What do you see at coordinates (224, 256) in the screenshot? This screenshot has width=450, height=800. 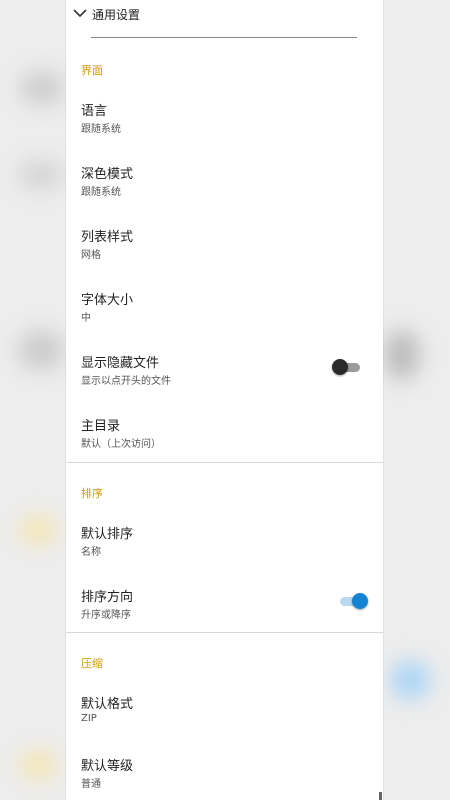 I see `setting-item-list-style: 列表样式 网格` at bounding box center [224, 256].